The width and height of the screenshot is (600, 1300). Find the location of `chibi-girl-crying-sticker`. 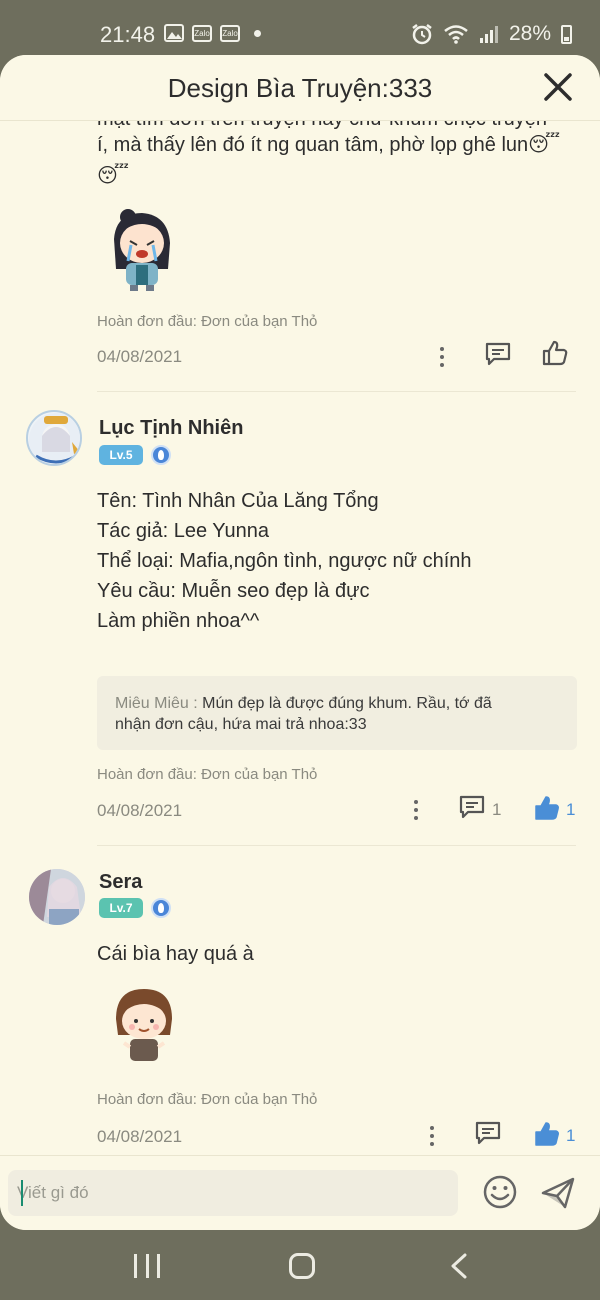

chibi-girl-crying-sticker is located at coordinates (142, 250).